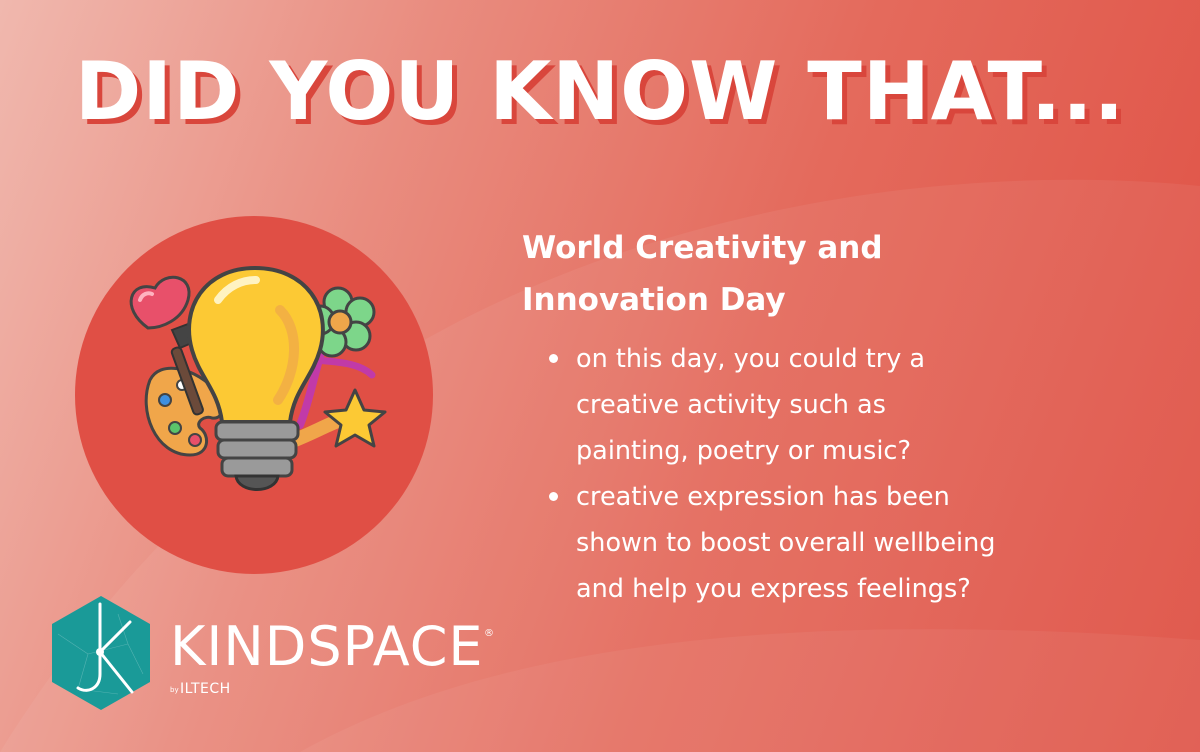 This screenshot has width=1200, height=752. I want to click on lightbulb-icon, so click(256, 378).